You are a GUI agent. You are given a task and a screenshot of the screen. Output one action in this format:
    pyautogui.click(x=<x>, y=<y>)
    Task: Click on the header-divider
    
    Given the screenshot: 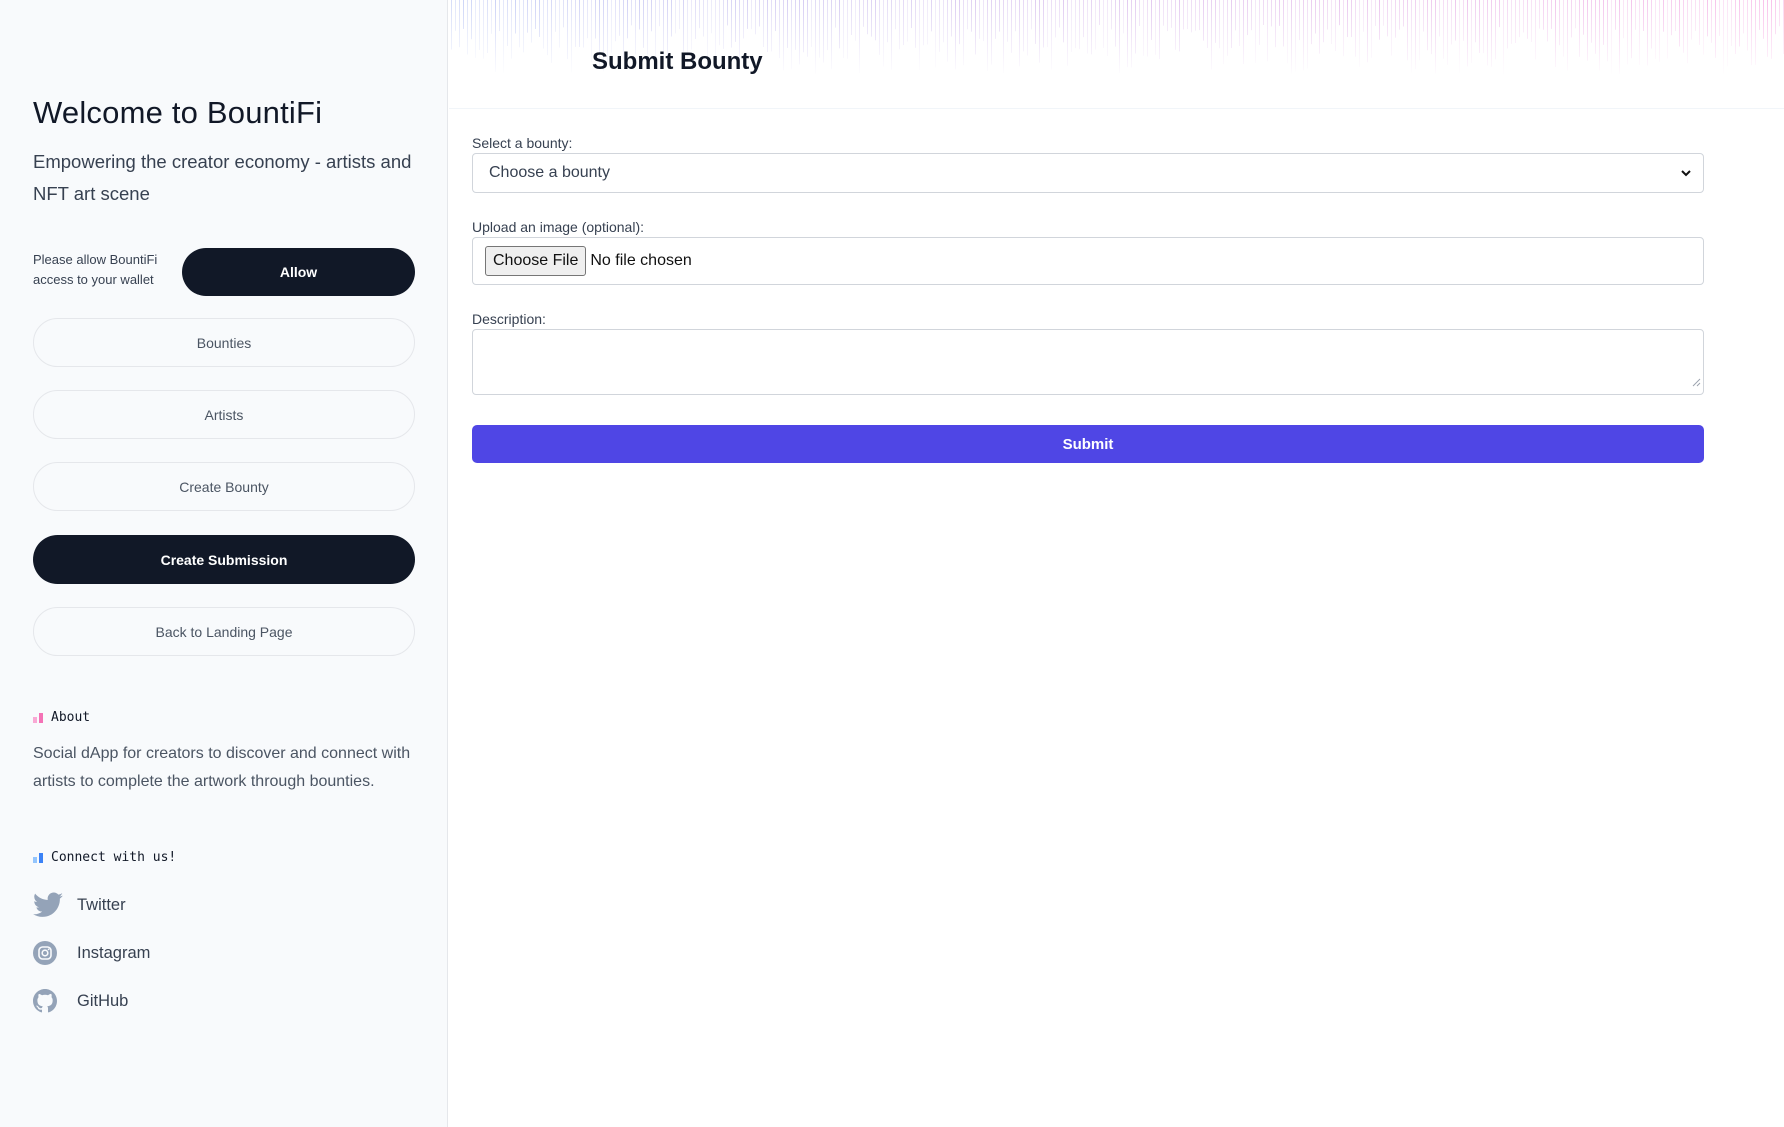 What is the action you would take?
    pyautogui.click(x=1116, y=108)
    